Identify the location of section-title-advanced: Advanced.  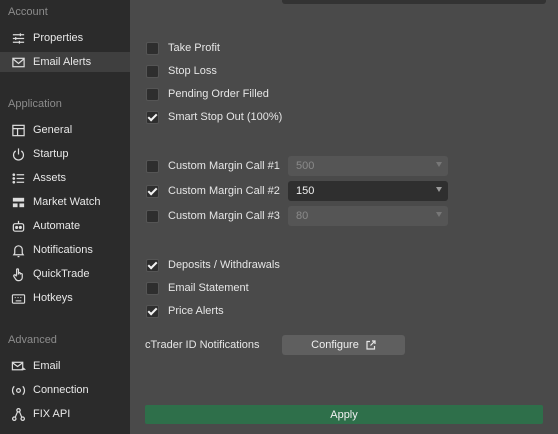
(32, 340).